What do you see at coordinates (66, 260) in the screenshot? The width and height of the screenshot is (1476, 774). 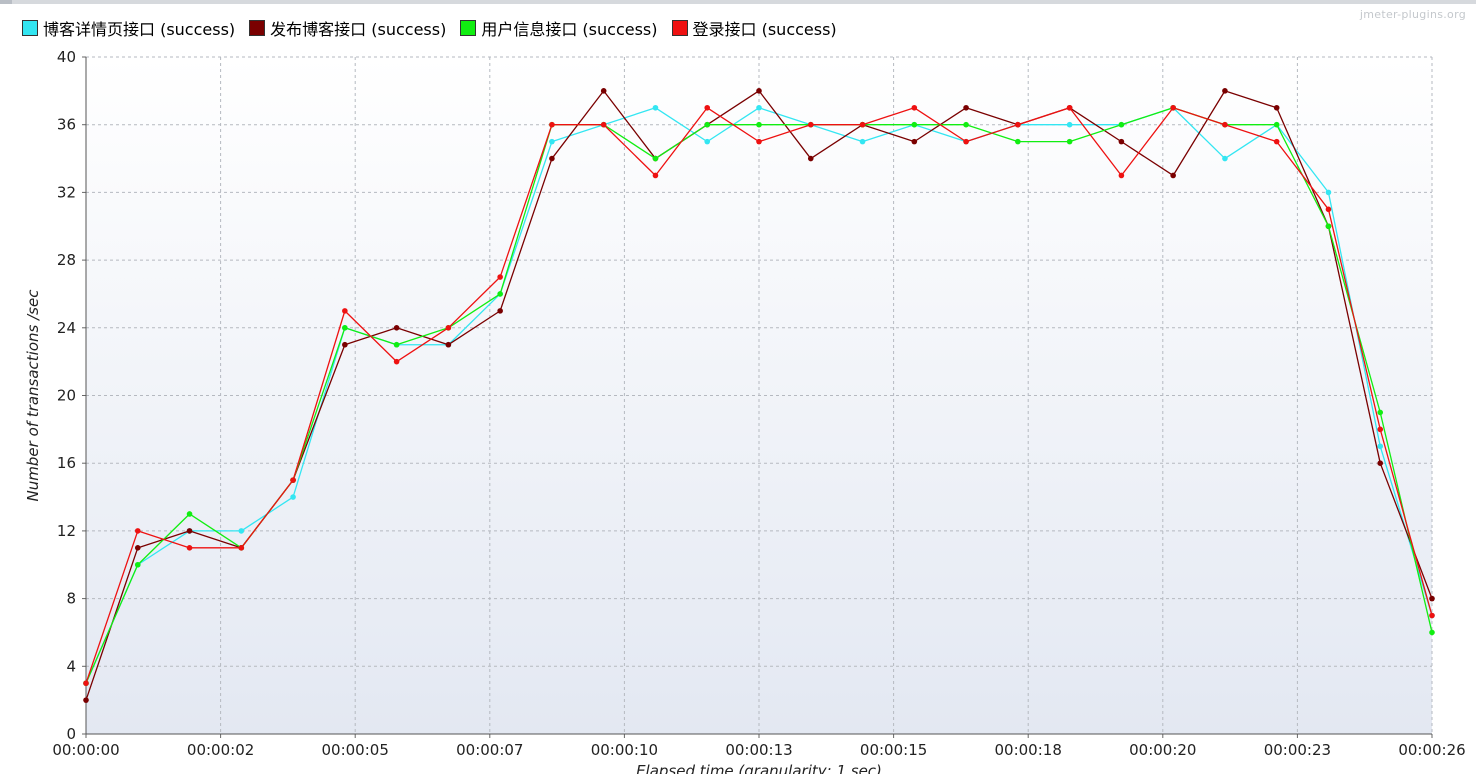 I see `y-tick-label: 28` at bounding box center [66, 260].